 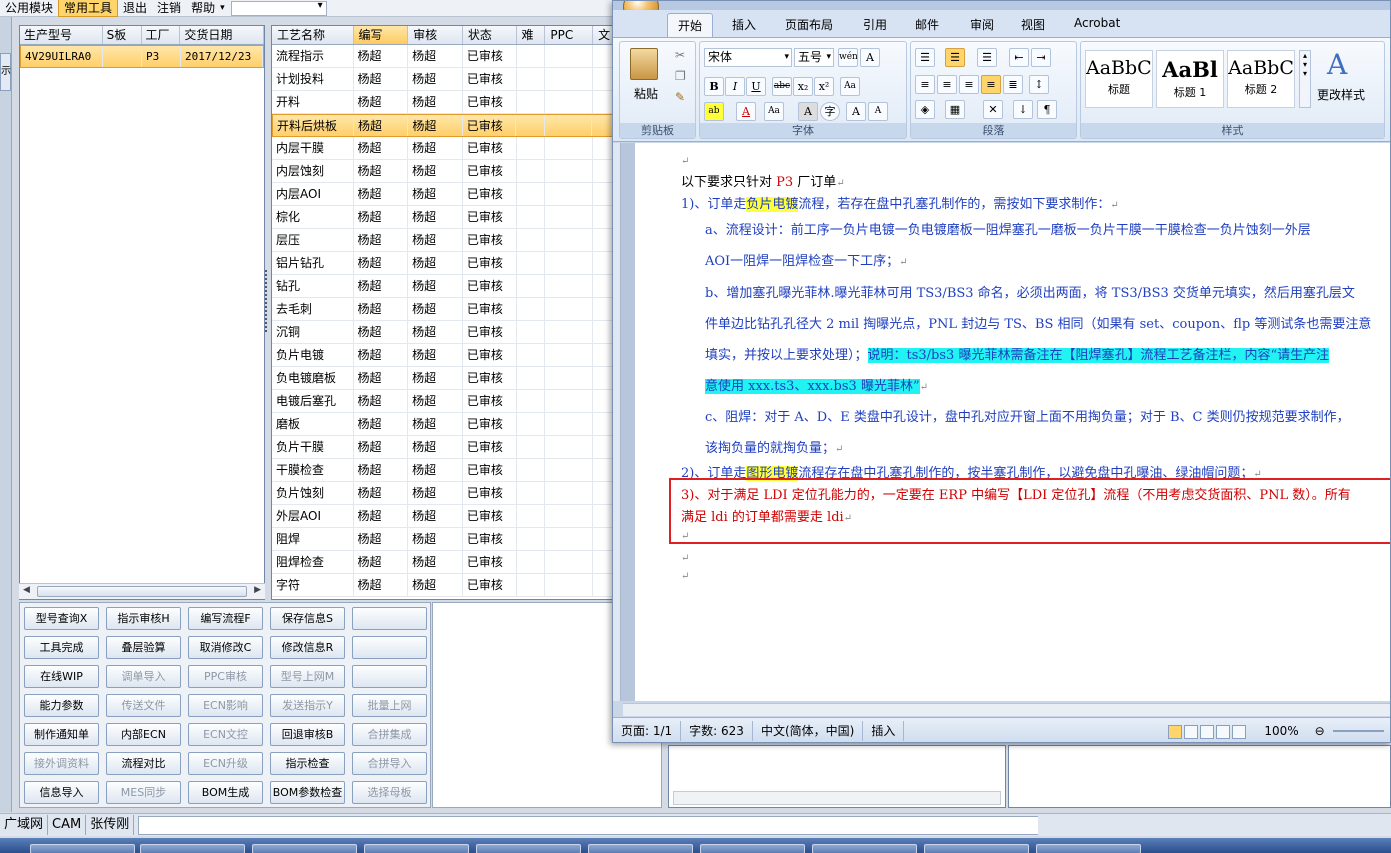 I want to click on enclose-char-icon: 字, so click(x=830, y=111).